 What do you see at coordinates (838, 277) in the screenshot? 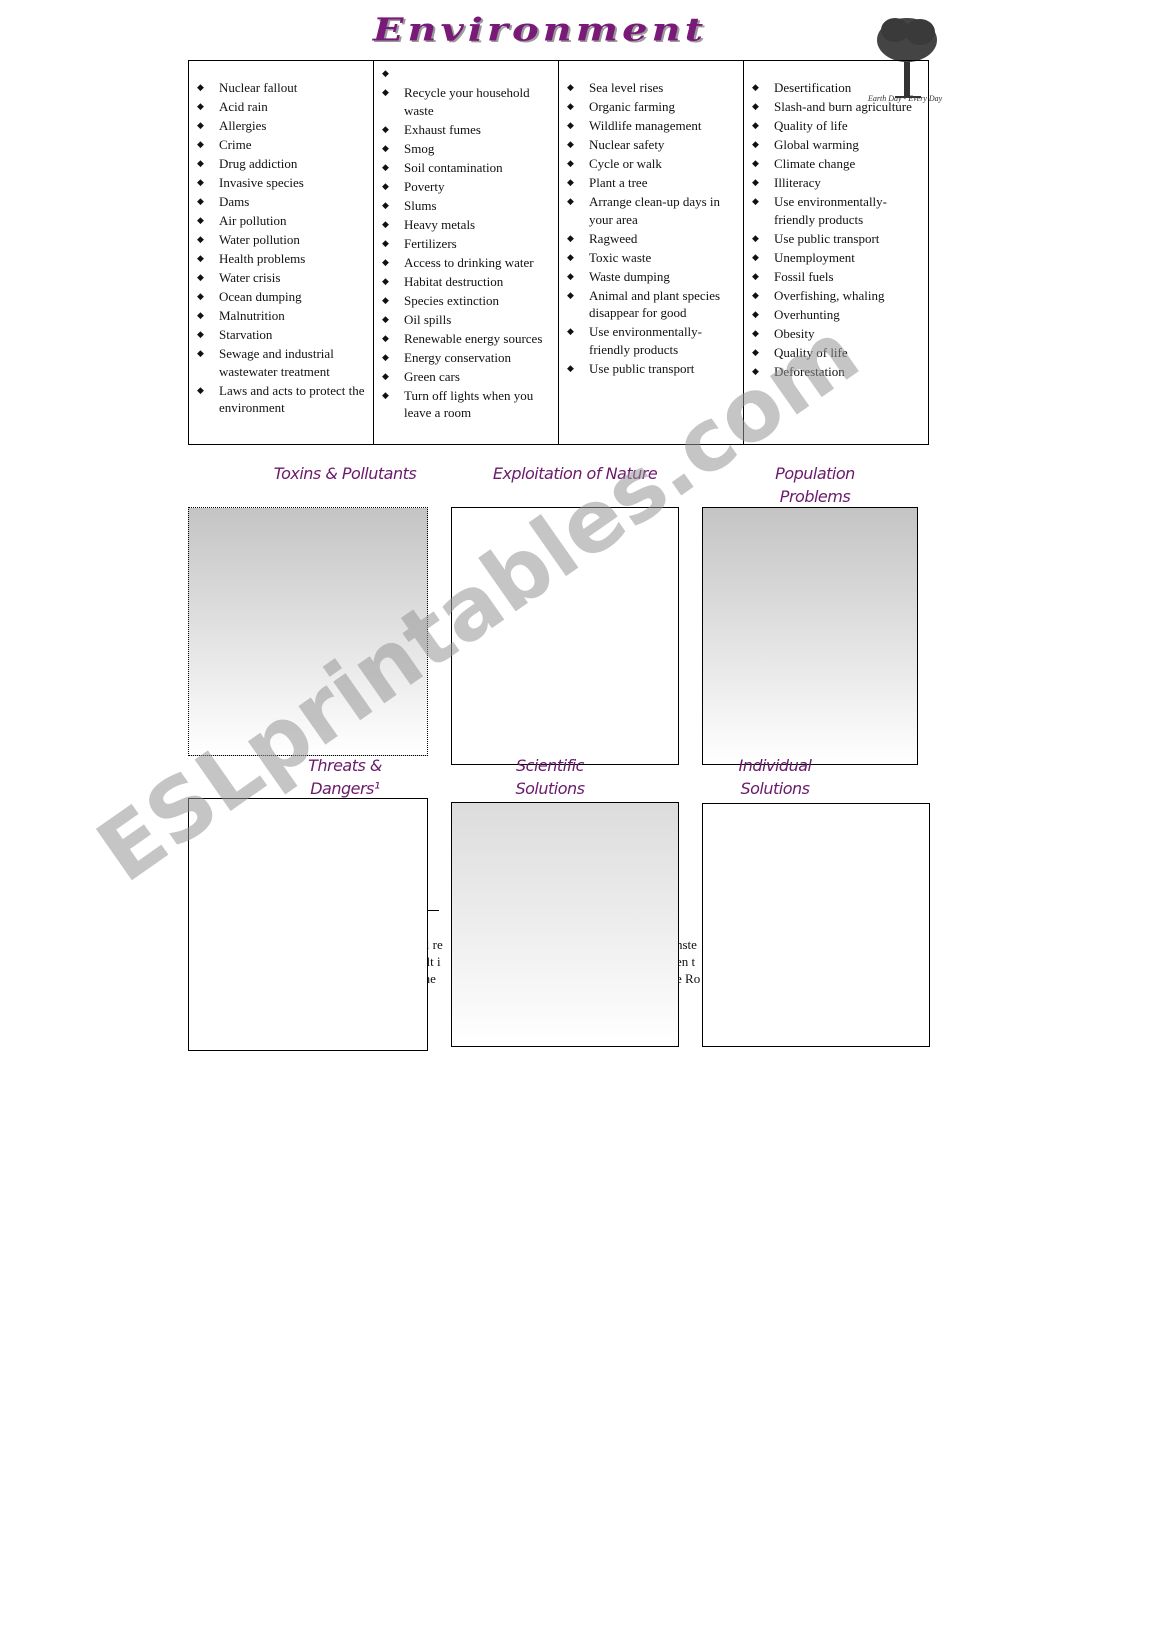
I see `vocab-item: Fossil fuels` at bounding box center [838, 277].